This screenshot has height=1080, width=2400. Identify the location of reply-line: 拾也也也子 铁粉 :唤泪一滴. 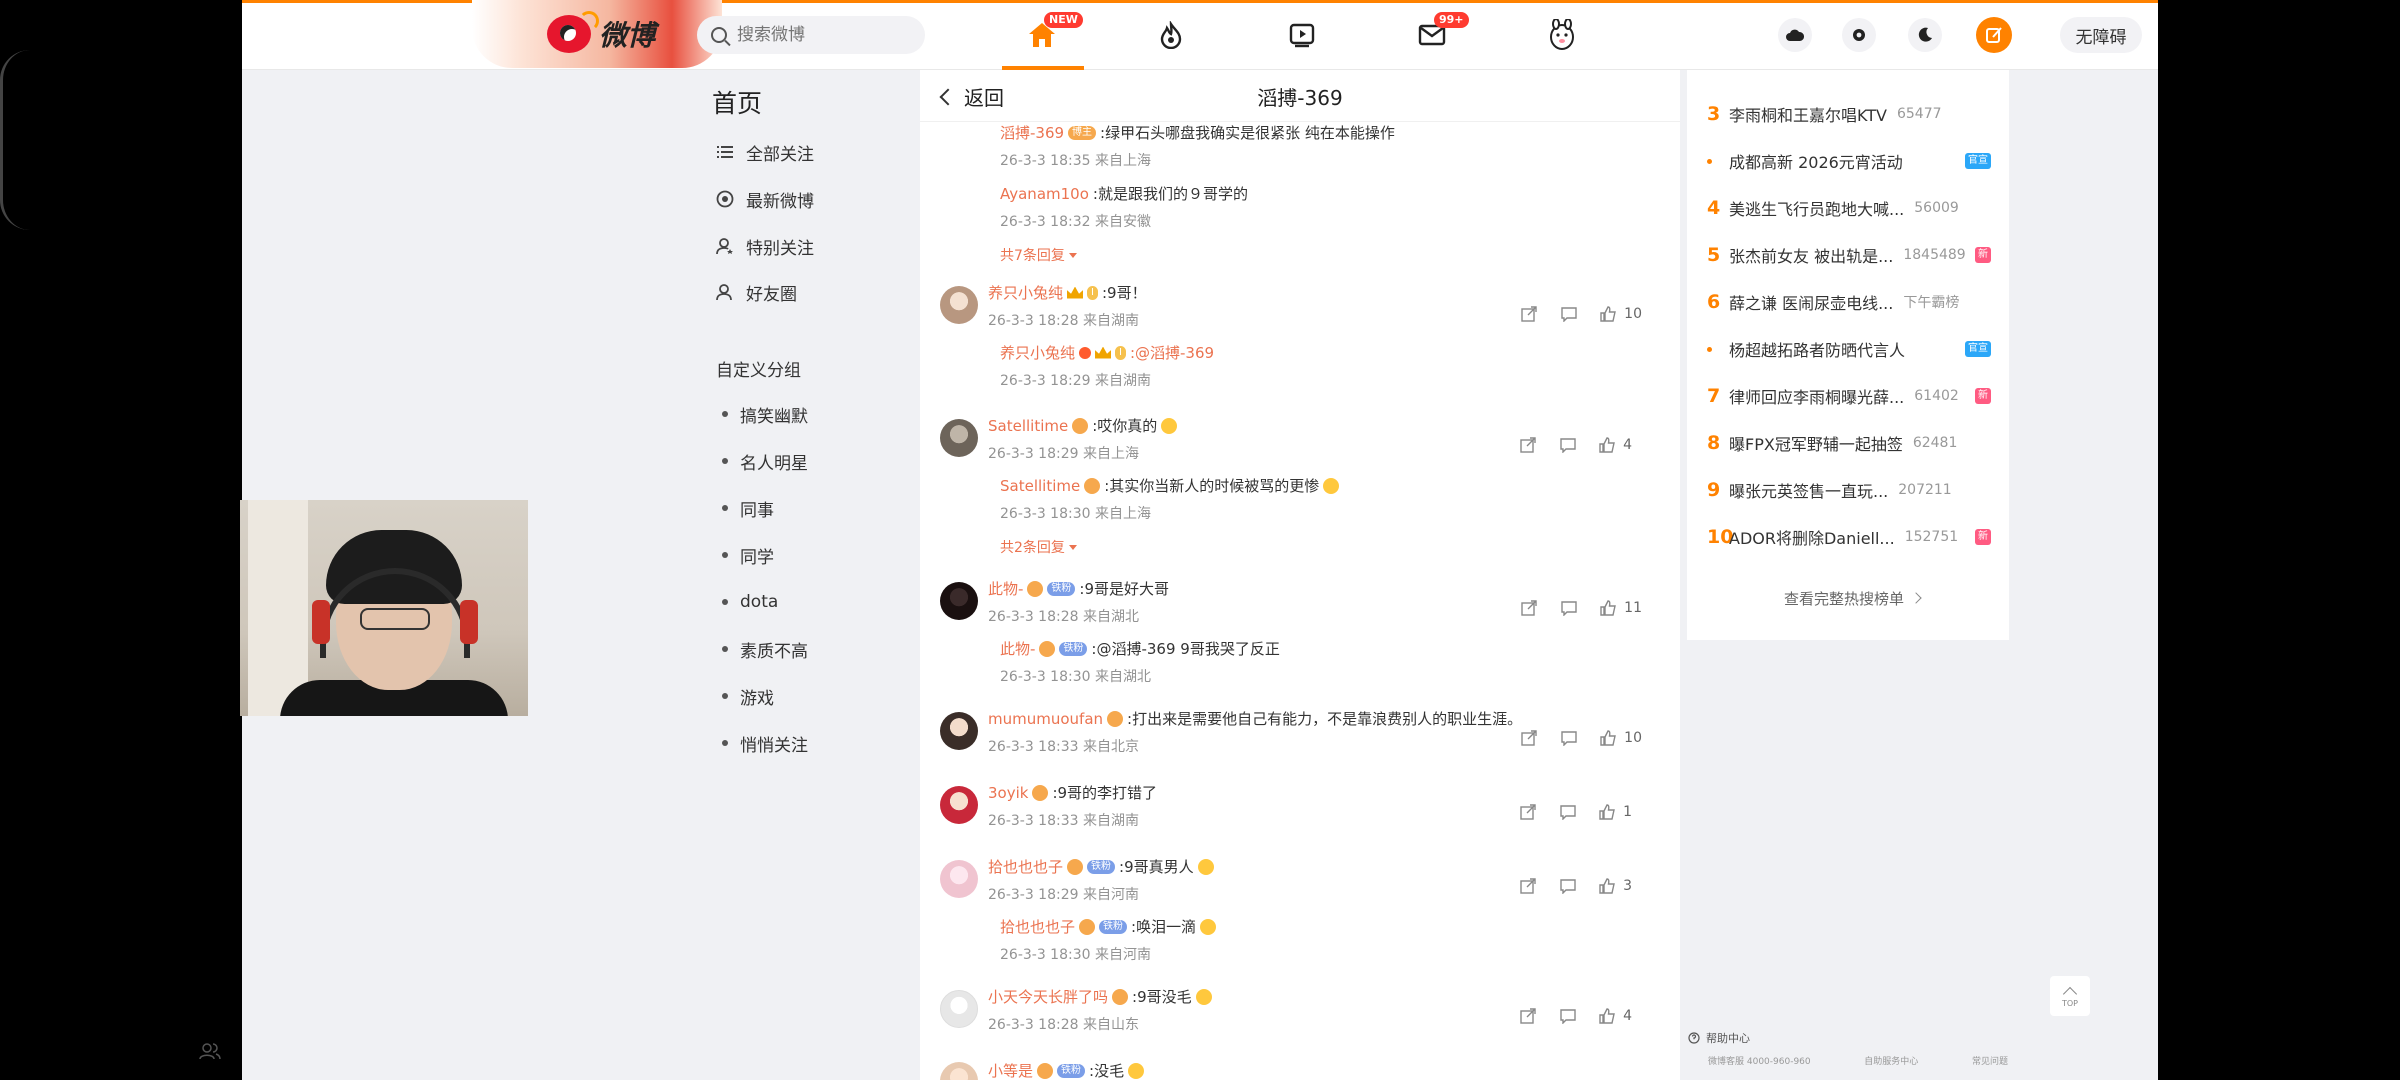
(1108, 926).